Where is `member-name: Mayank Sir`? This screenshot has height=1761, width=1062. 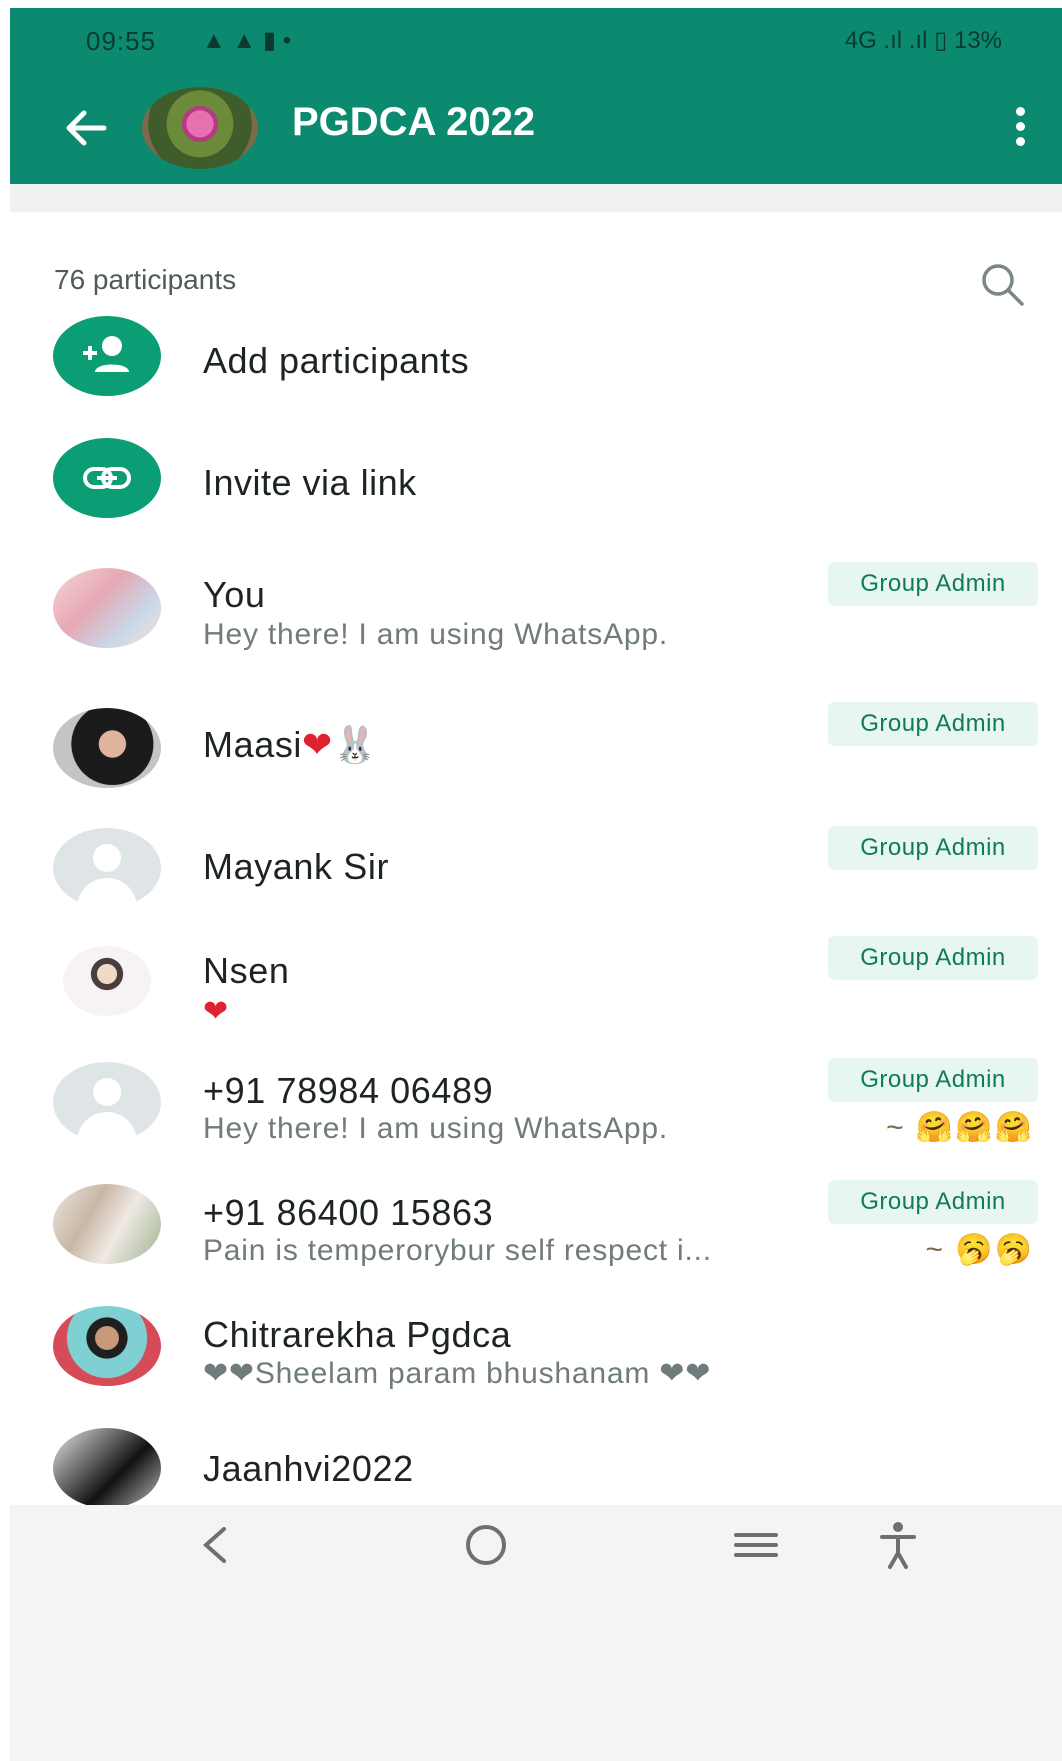 member-name: Mayank Sir is located at coordinates (296, 866).